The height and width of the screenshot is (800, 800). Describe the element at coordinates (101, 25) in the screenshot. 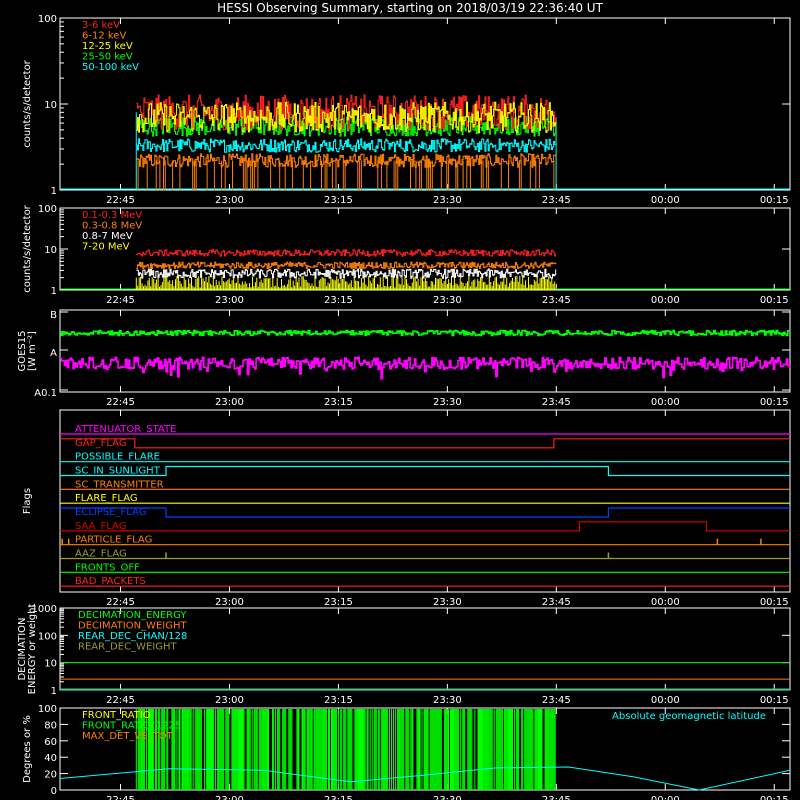

I see `legend-entry: 3-6 keV` at that location.